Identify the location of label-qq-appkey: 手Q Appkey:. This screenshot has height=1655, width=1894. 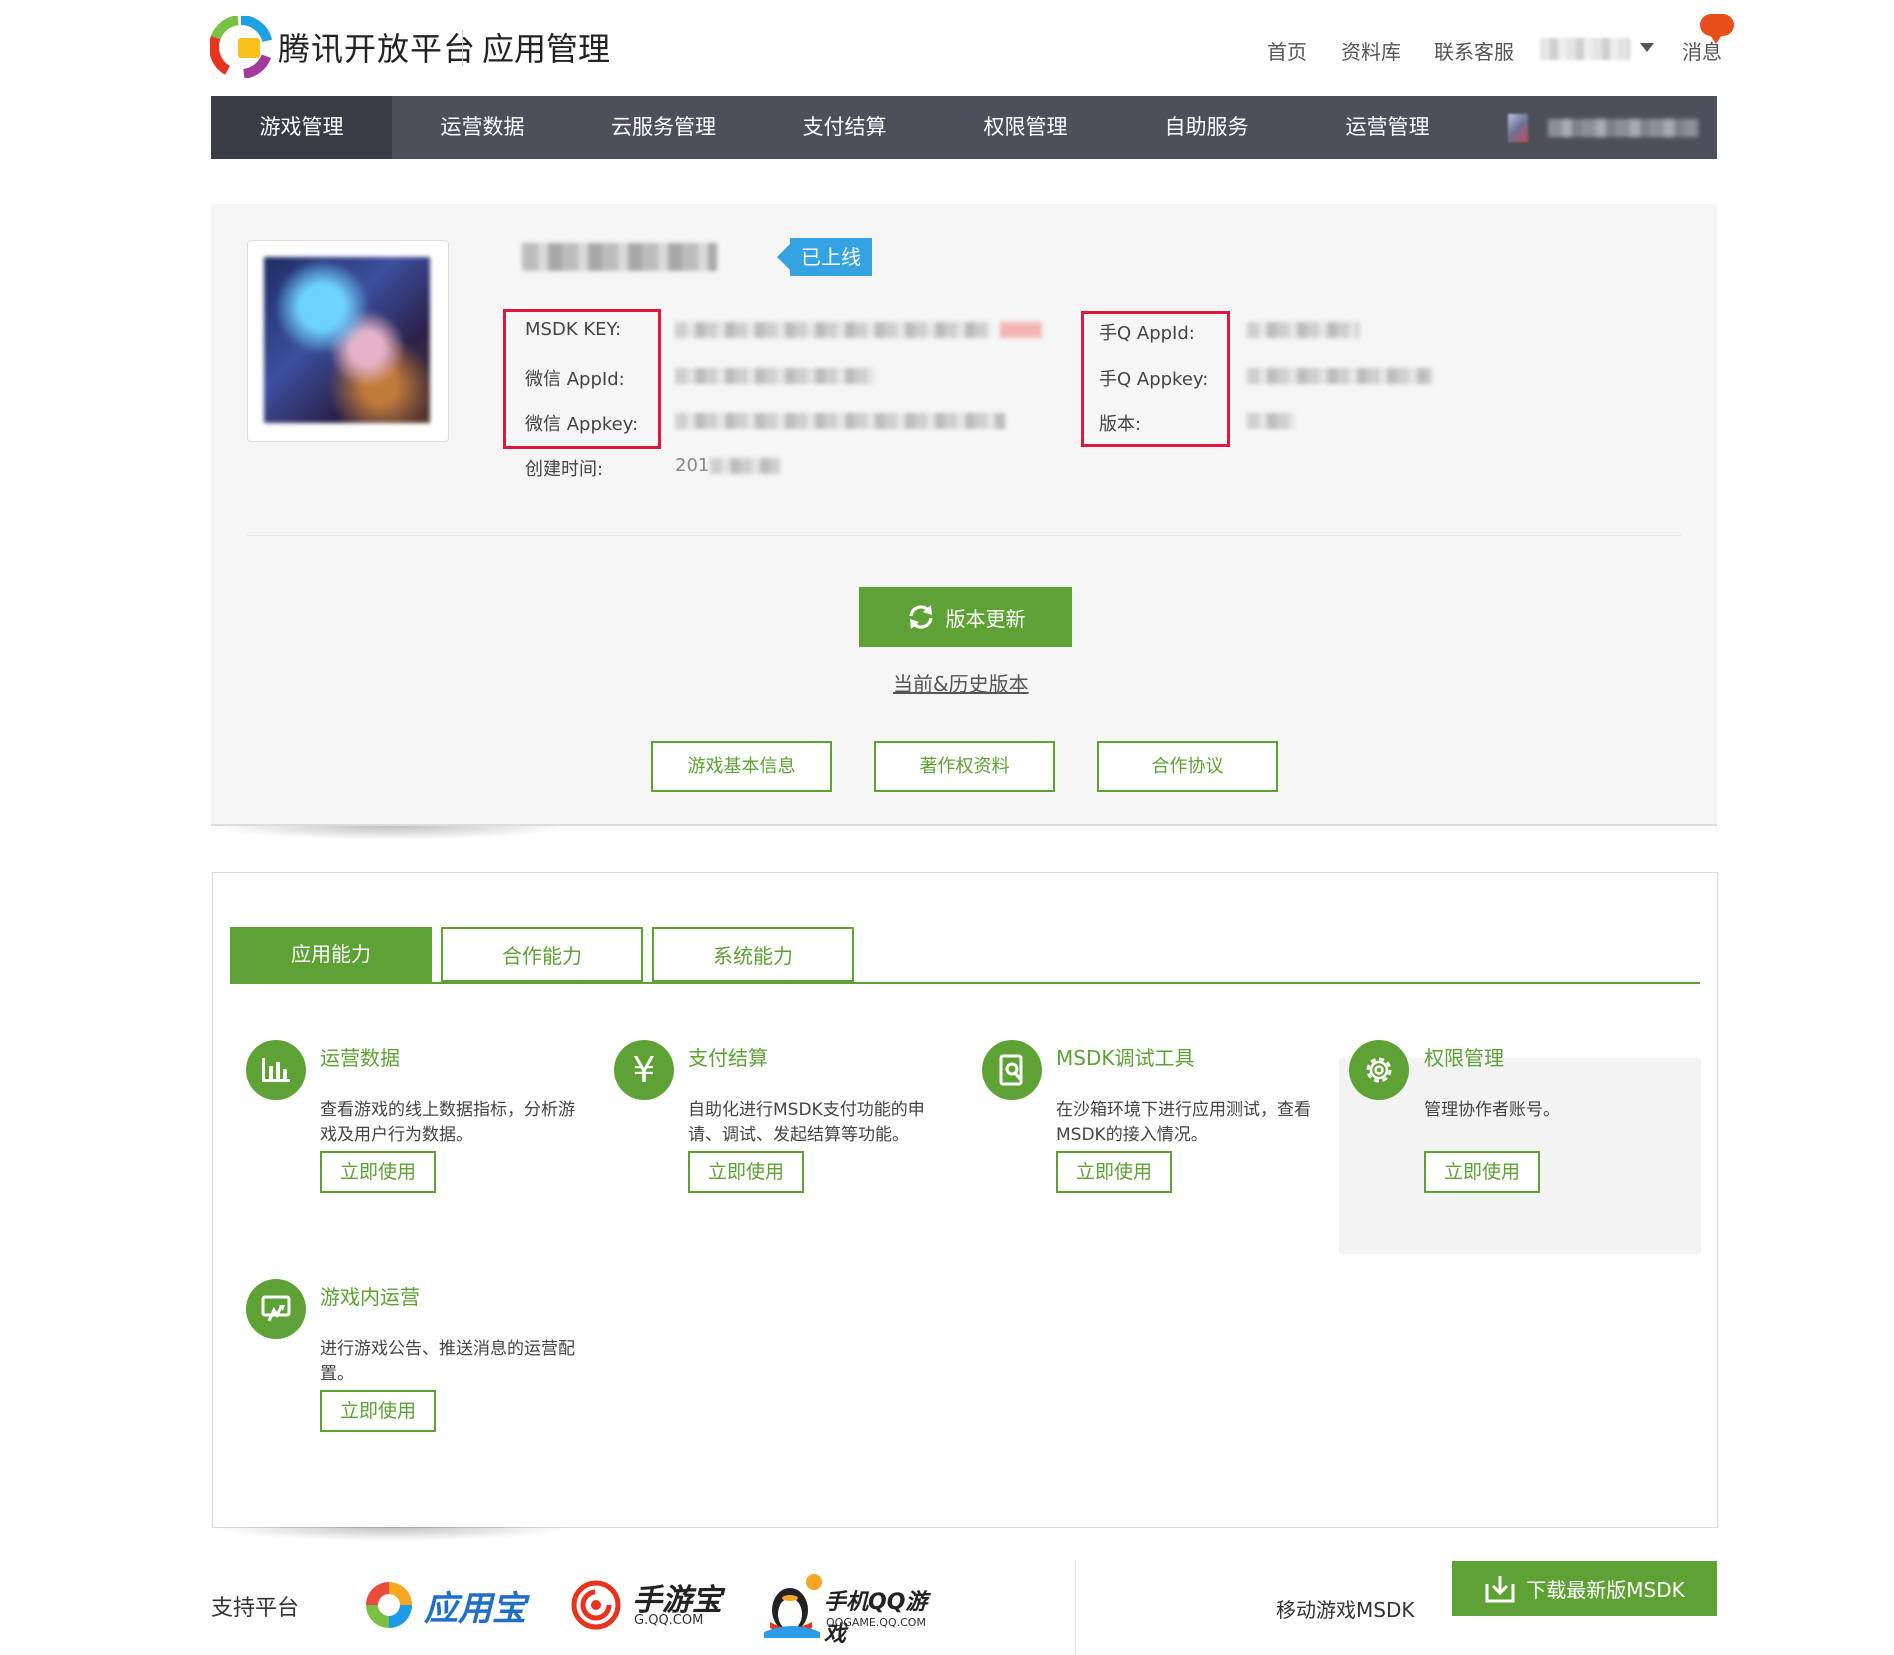
(1154, 379).